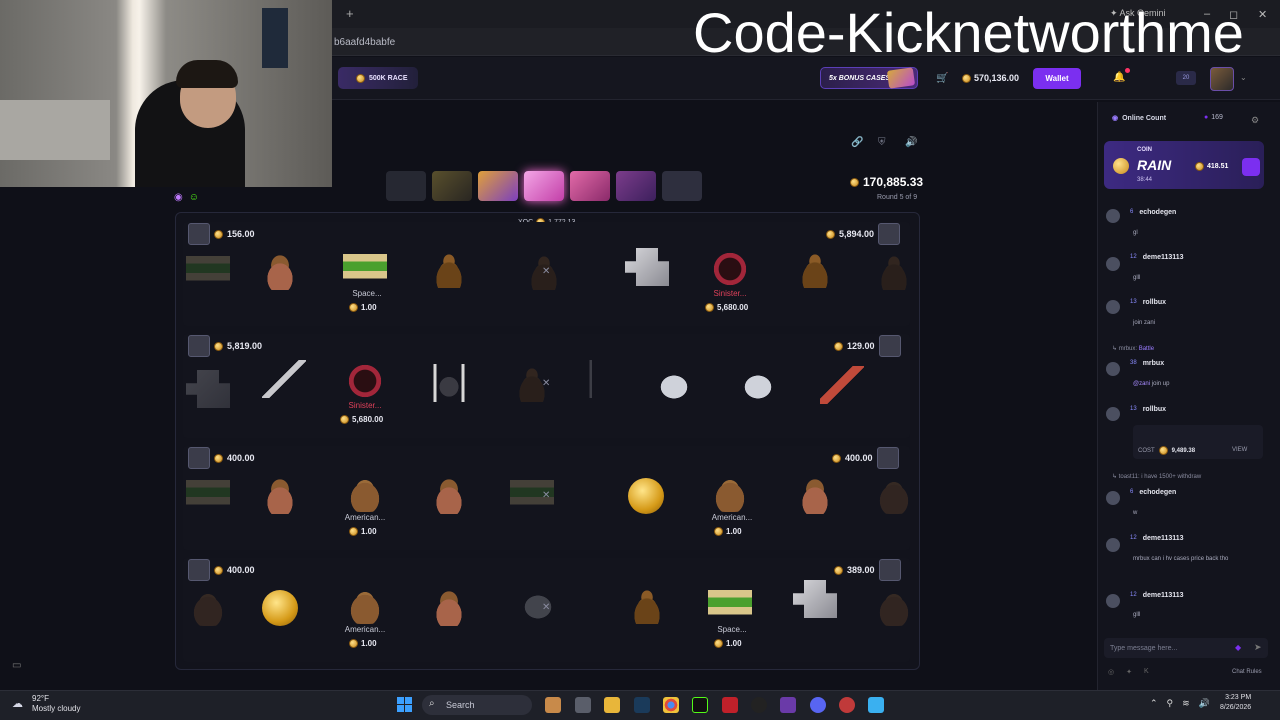 The image size is (1280, 720). Describe the element at coordinates (404, 704) in the screenshot. I see `windows-start-icon` at that location.